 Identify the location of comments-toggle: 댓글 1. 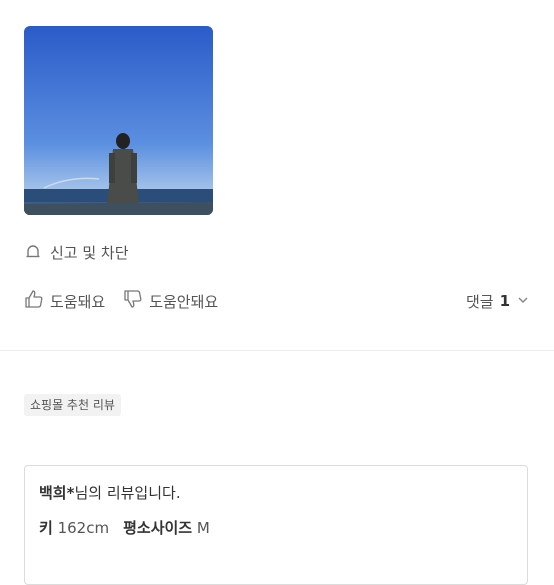
(498, 301).